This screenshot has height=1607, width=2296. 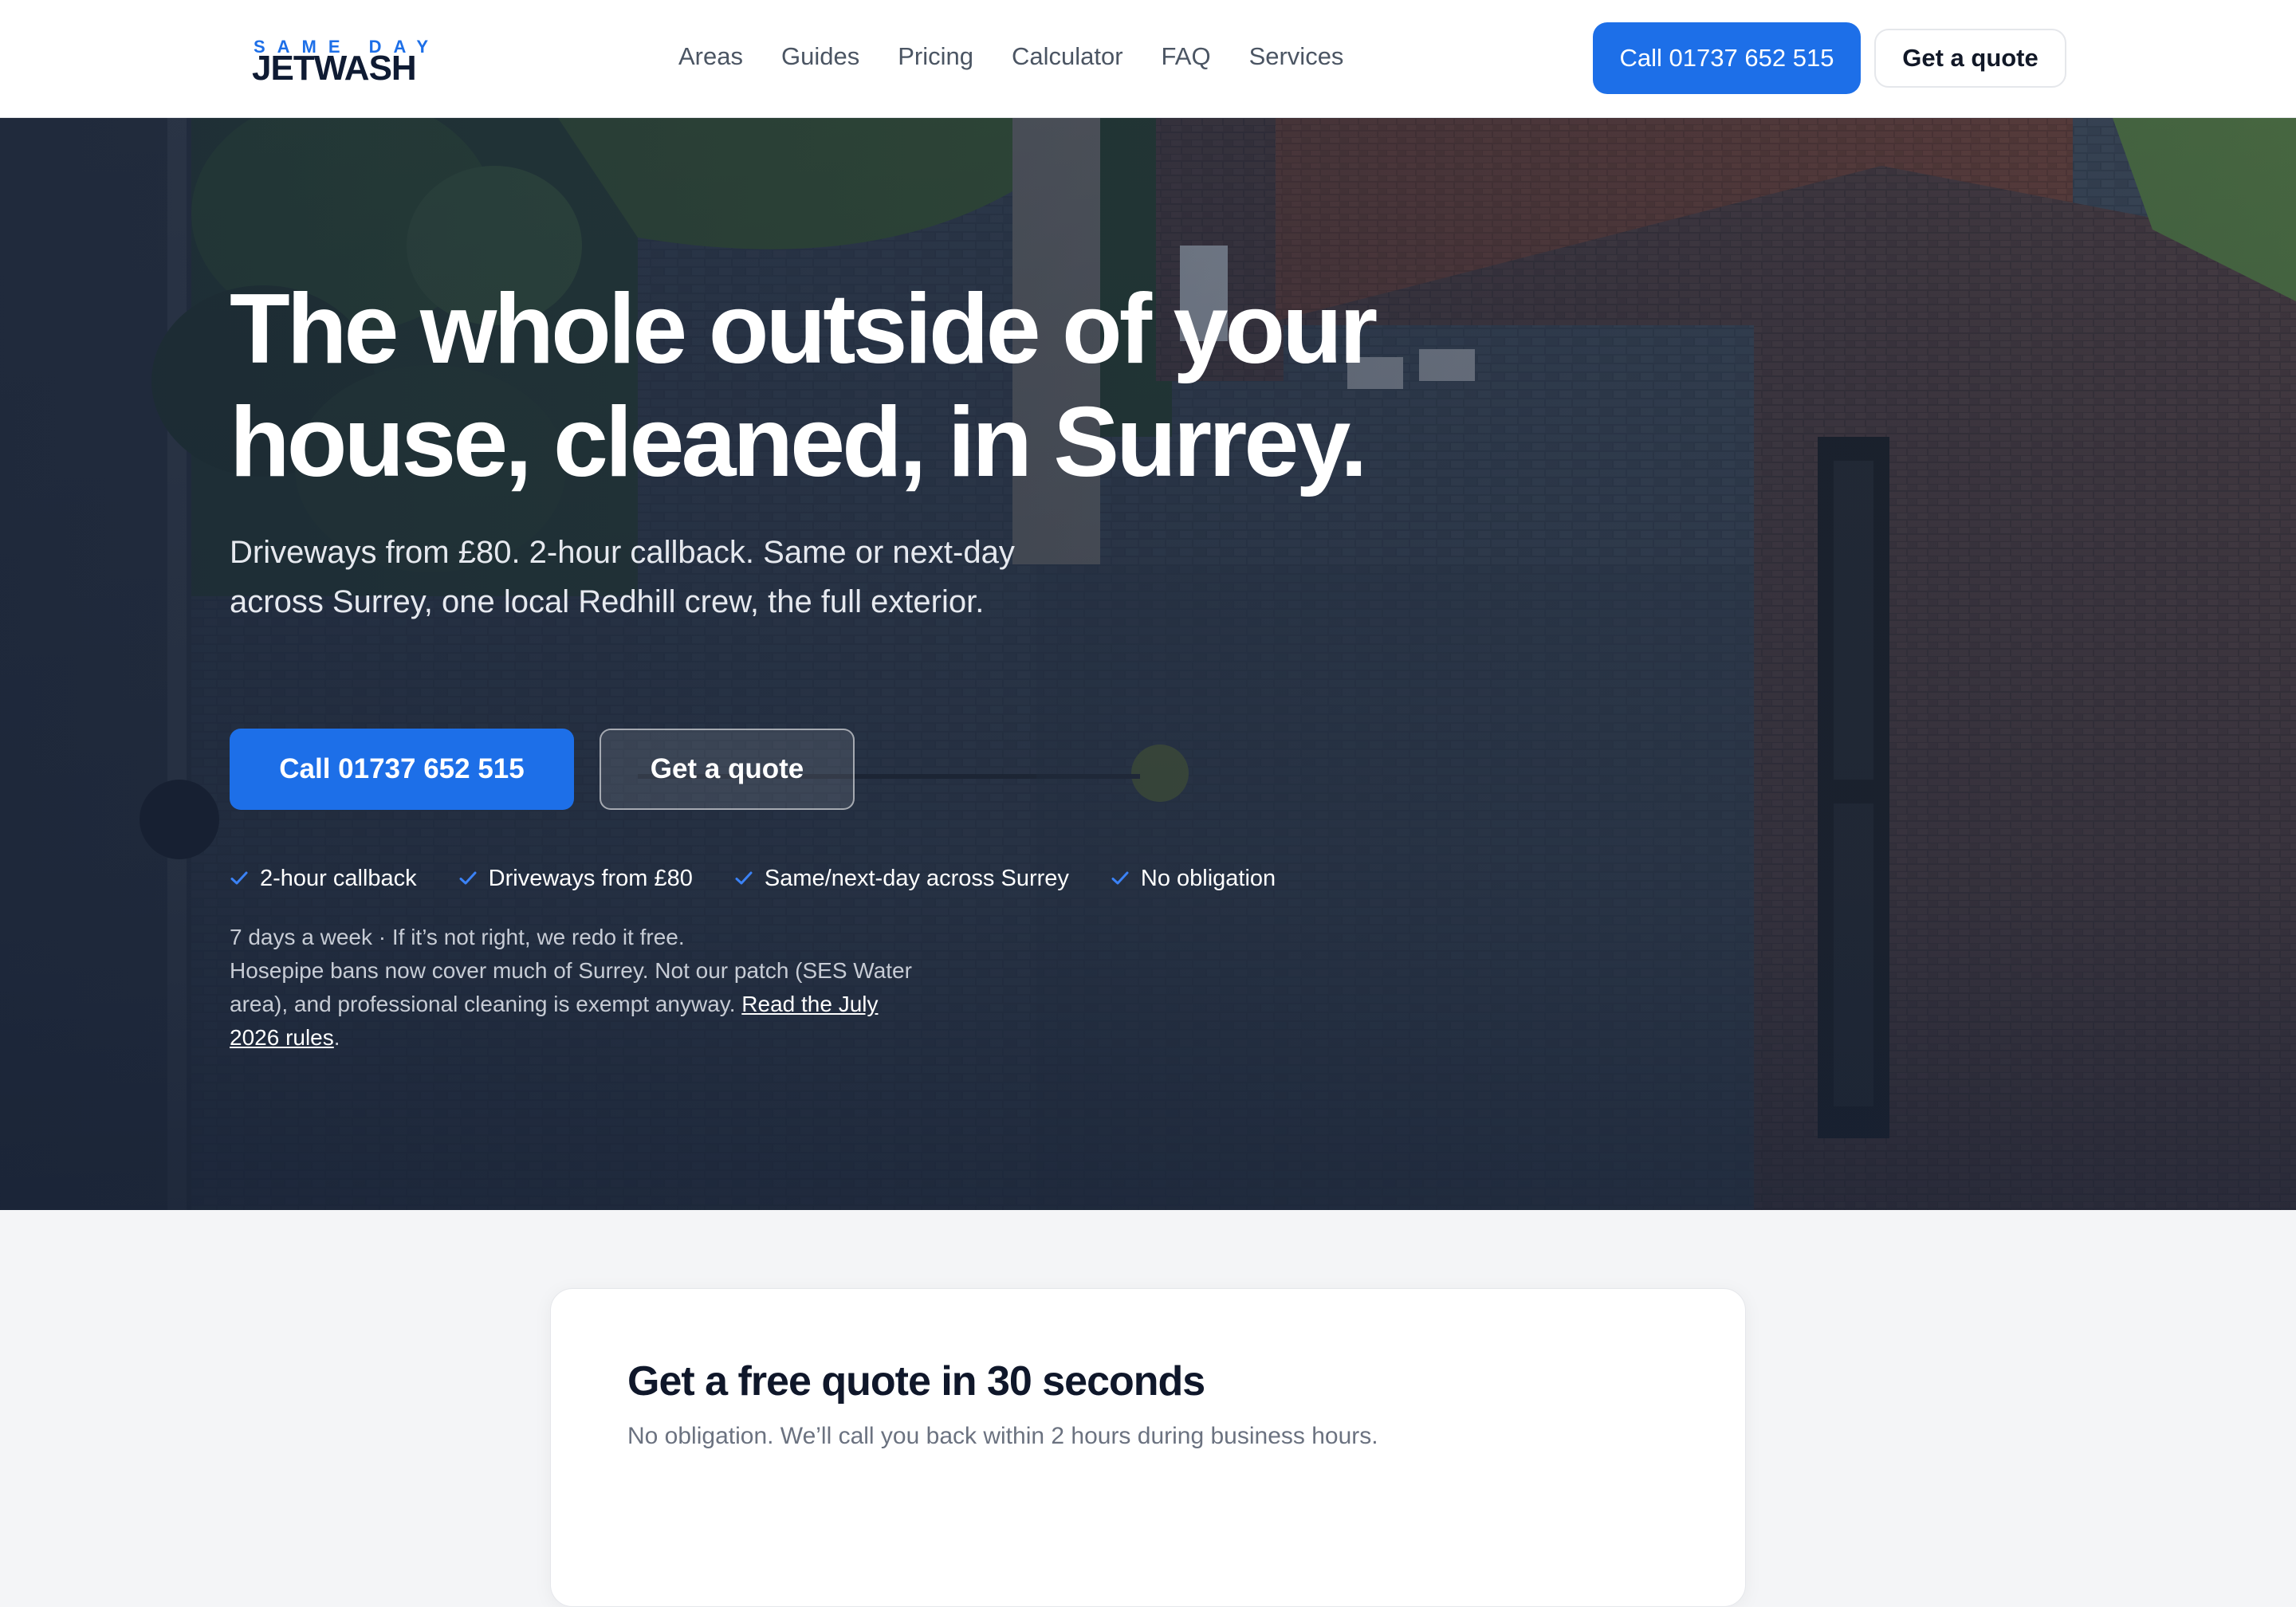 I want to click on logo-main-text: JETWASH, so click(x=334, y=68).